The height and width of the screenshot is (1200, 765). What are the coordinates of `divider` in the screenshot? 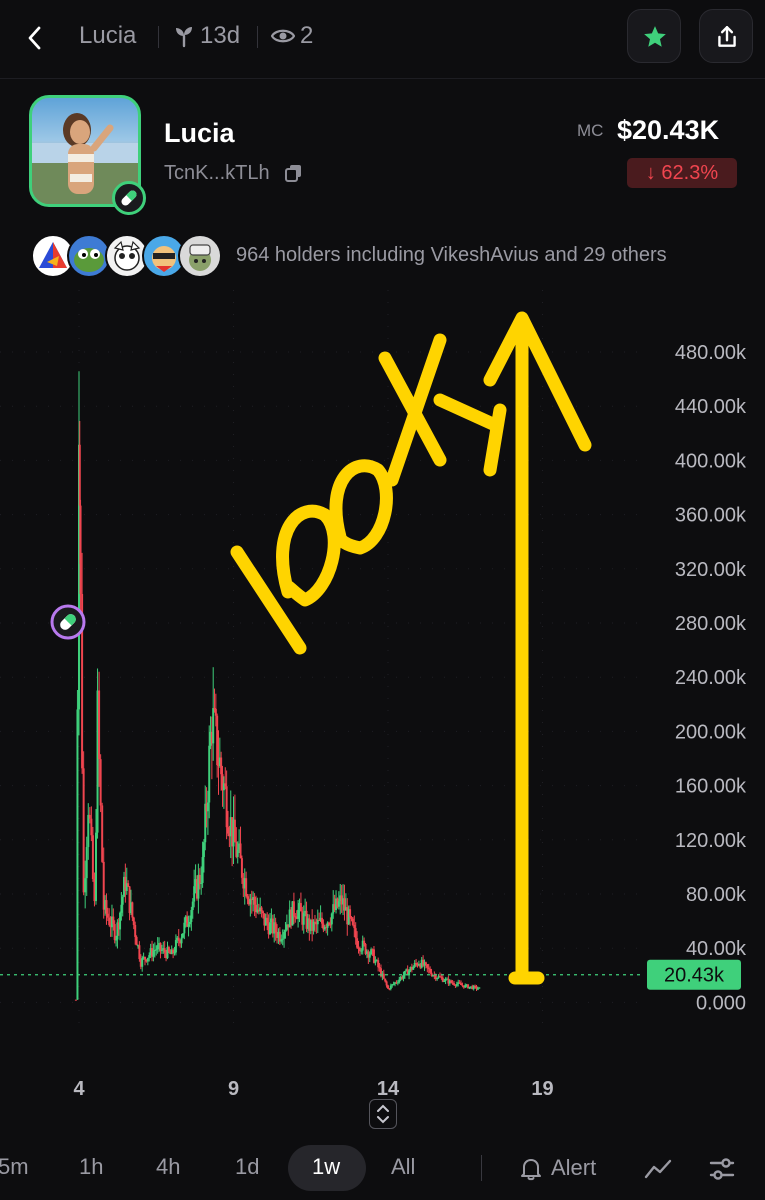 It's located at (158, 37).